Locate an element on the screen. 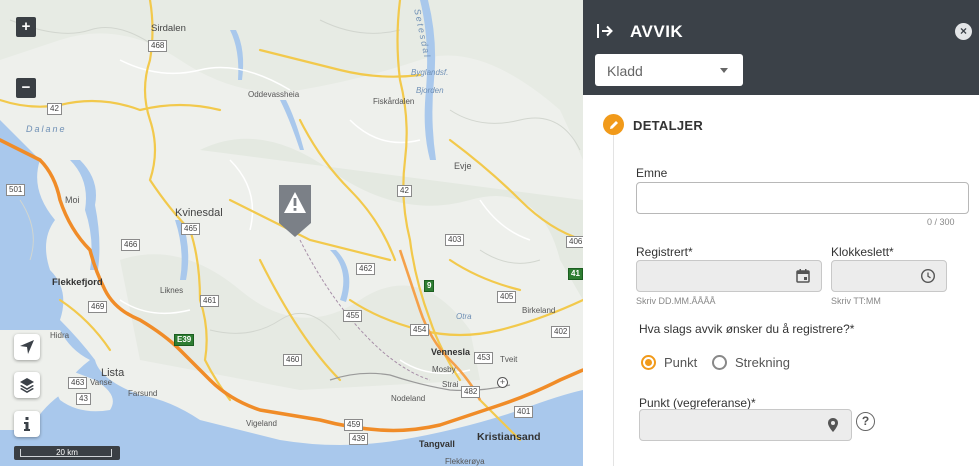 The image size is (979, 466). vegreferanse-field is located at coordinates (745, 425).